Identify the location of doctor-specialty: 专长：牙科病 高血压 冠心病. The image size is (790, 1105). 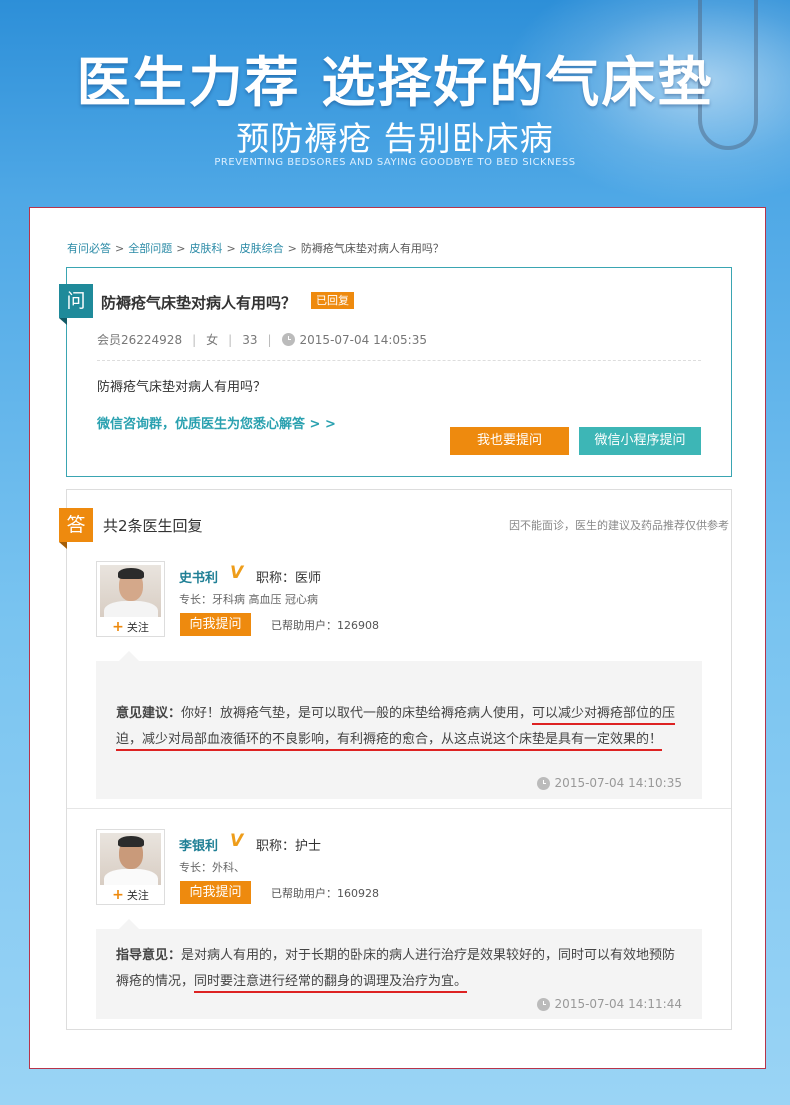
(248, 599).